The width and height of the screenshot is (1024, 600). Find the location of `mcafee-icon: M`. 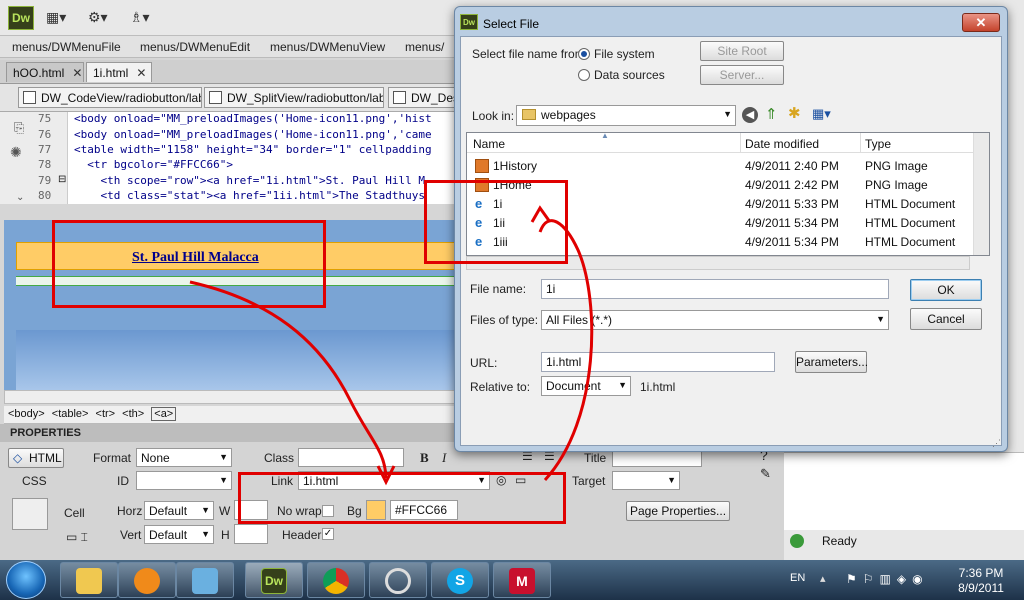

mcafee-icon: M is located at coordinates (522, 581).